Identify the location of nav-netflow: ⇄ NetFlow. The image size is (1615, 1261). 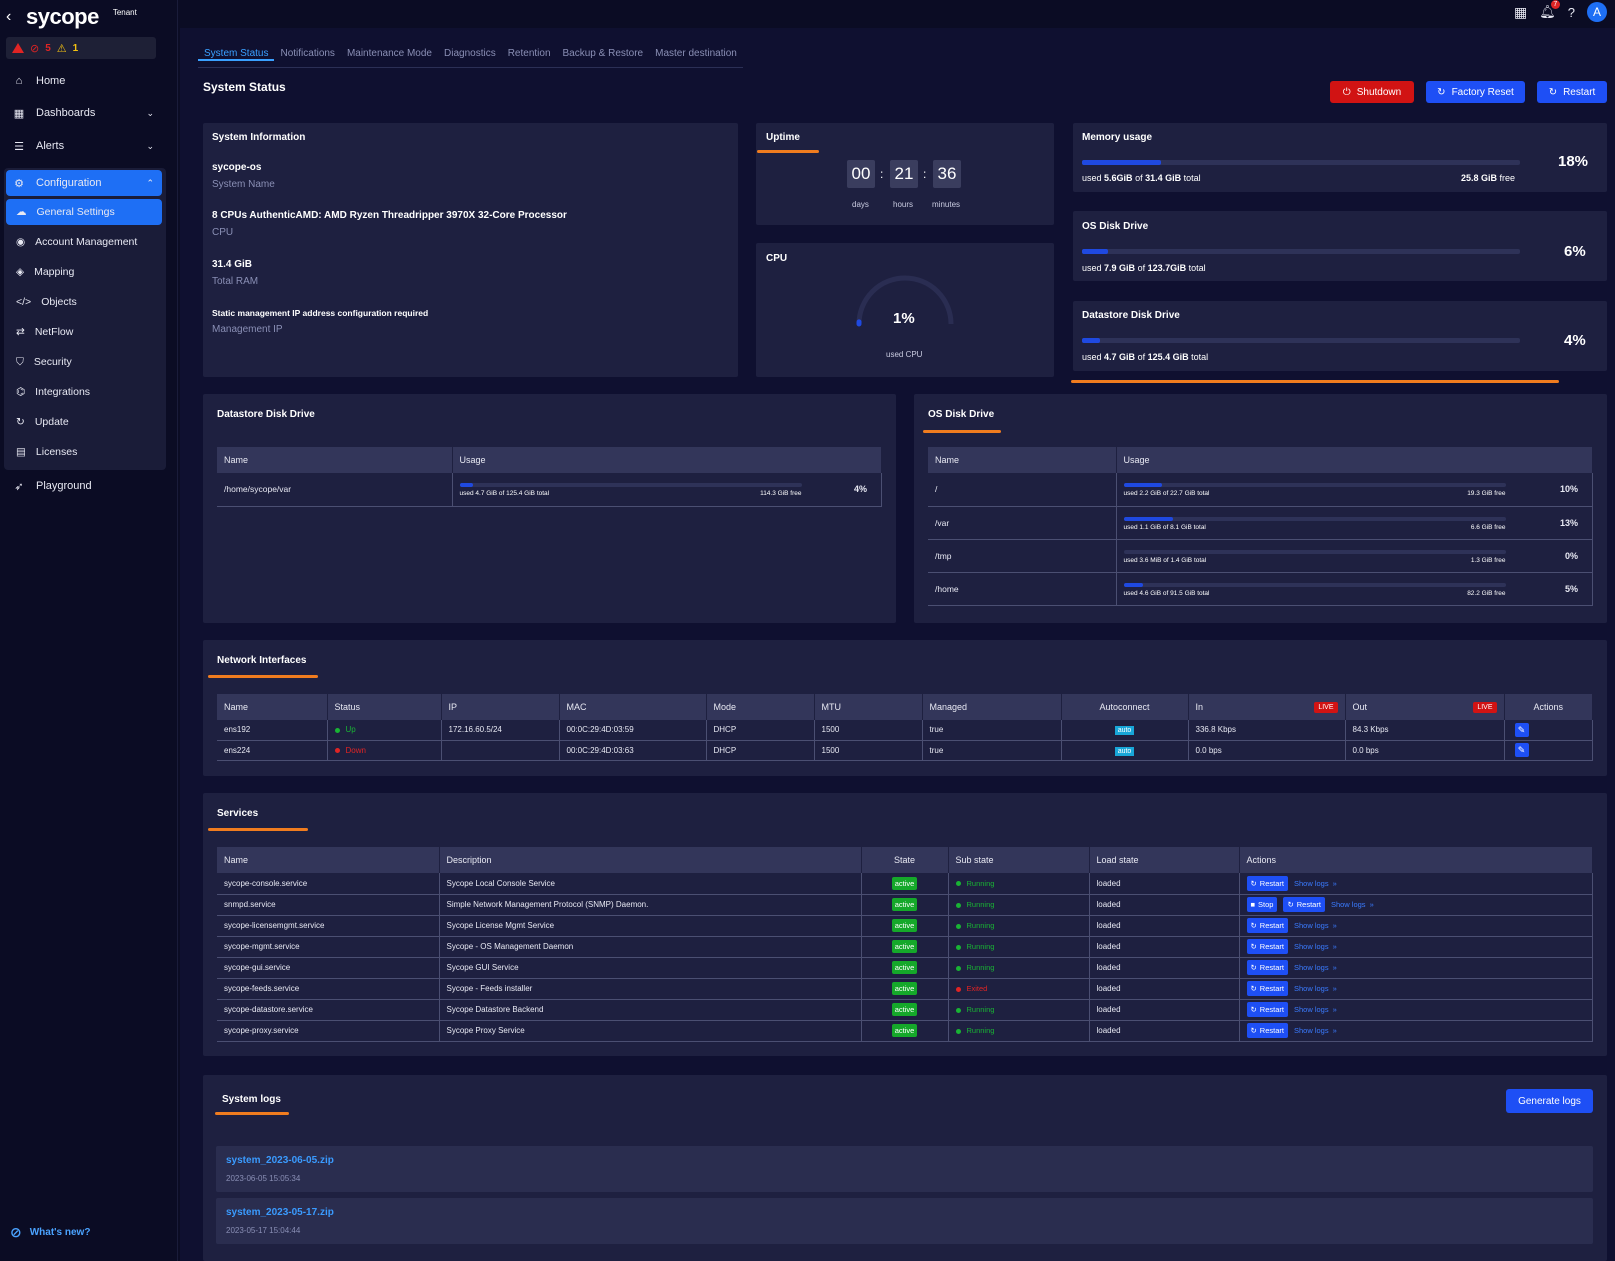
(84, 332).